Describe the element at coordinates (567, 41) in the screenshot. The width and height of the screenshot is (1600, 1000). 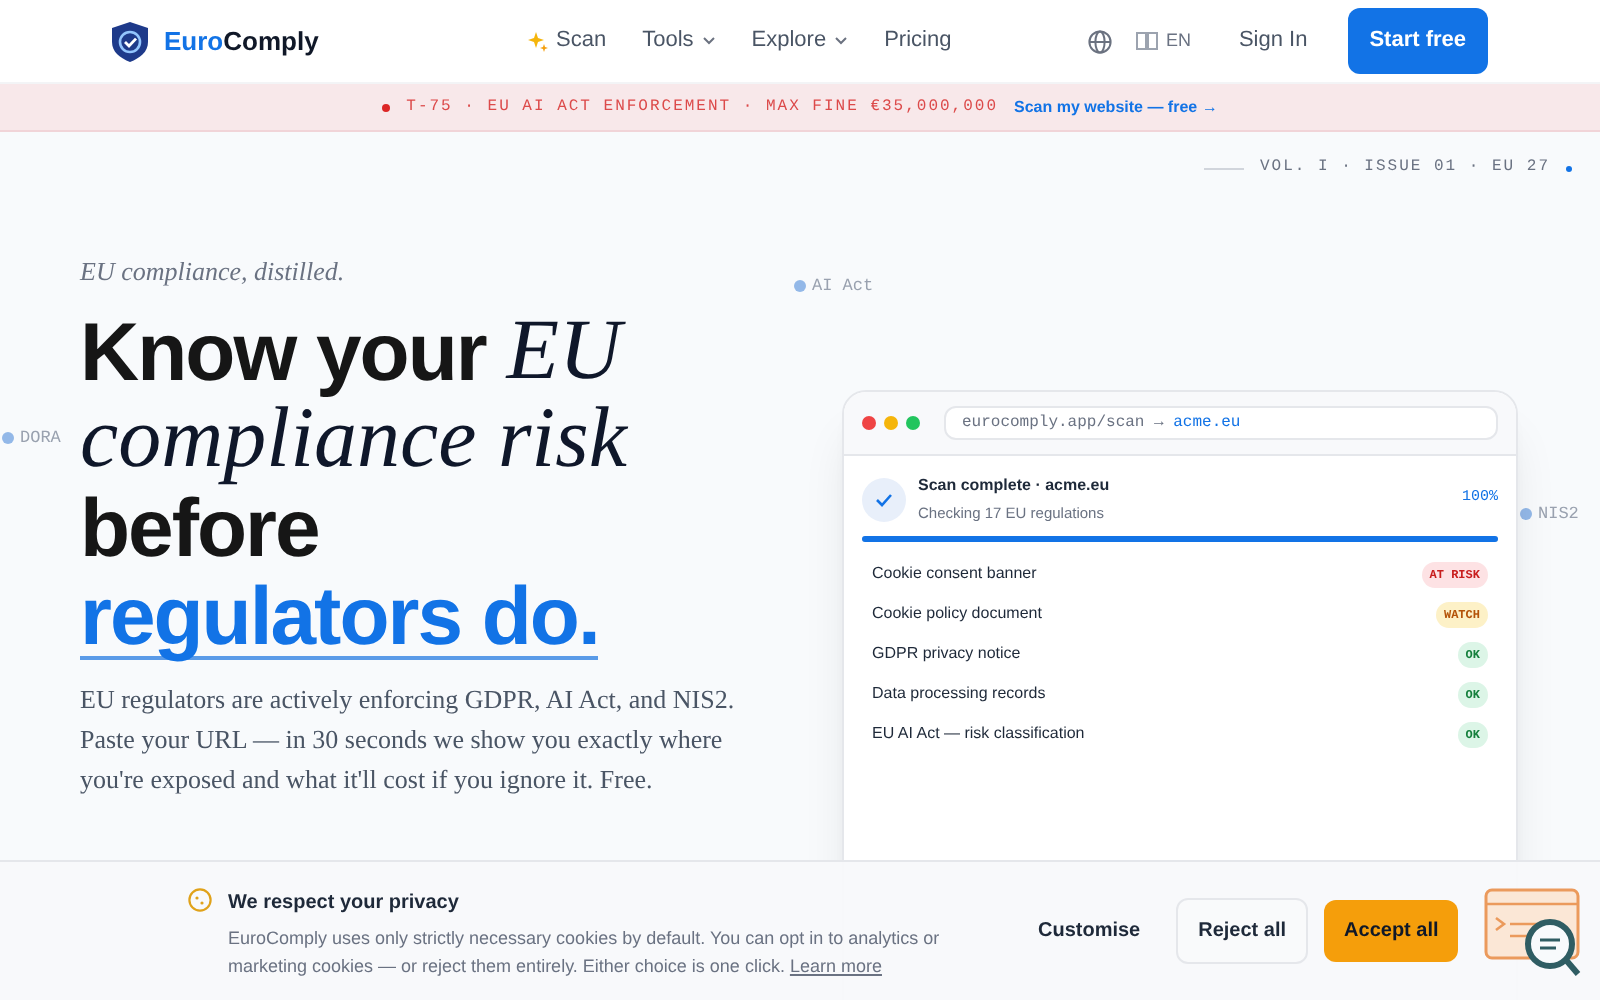
I see `nav-link: Scan` at that location.